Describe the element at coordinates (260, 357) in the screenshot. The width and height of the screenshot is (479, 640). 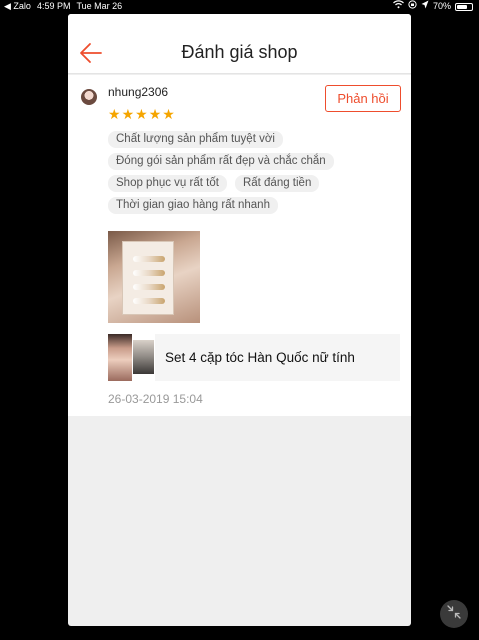
I see `product-name: Set 4 cặp tóc Hàn Quốc nữ tính` at that location.